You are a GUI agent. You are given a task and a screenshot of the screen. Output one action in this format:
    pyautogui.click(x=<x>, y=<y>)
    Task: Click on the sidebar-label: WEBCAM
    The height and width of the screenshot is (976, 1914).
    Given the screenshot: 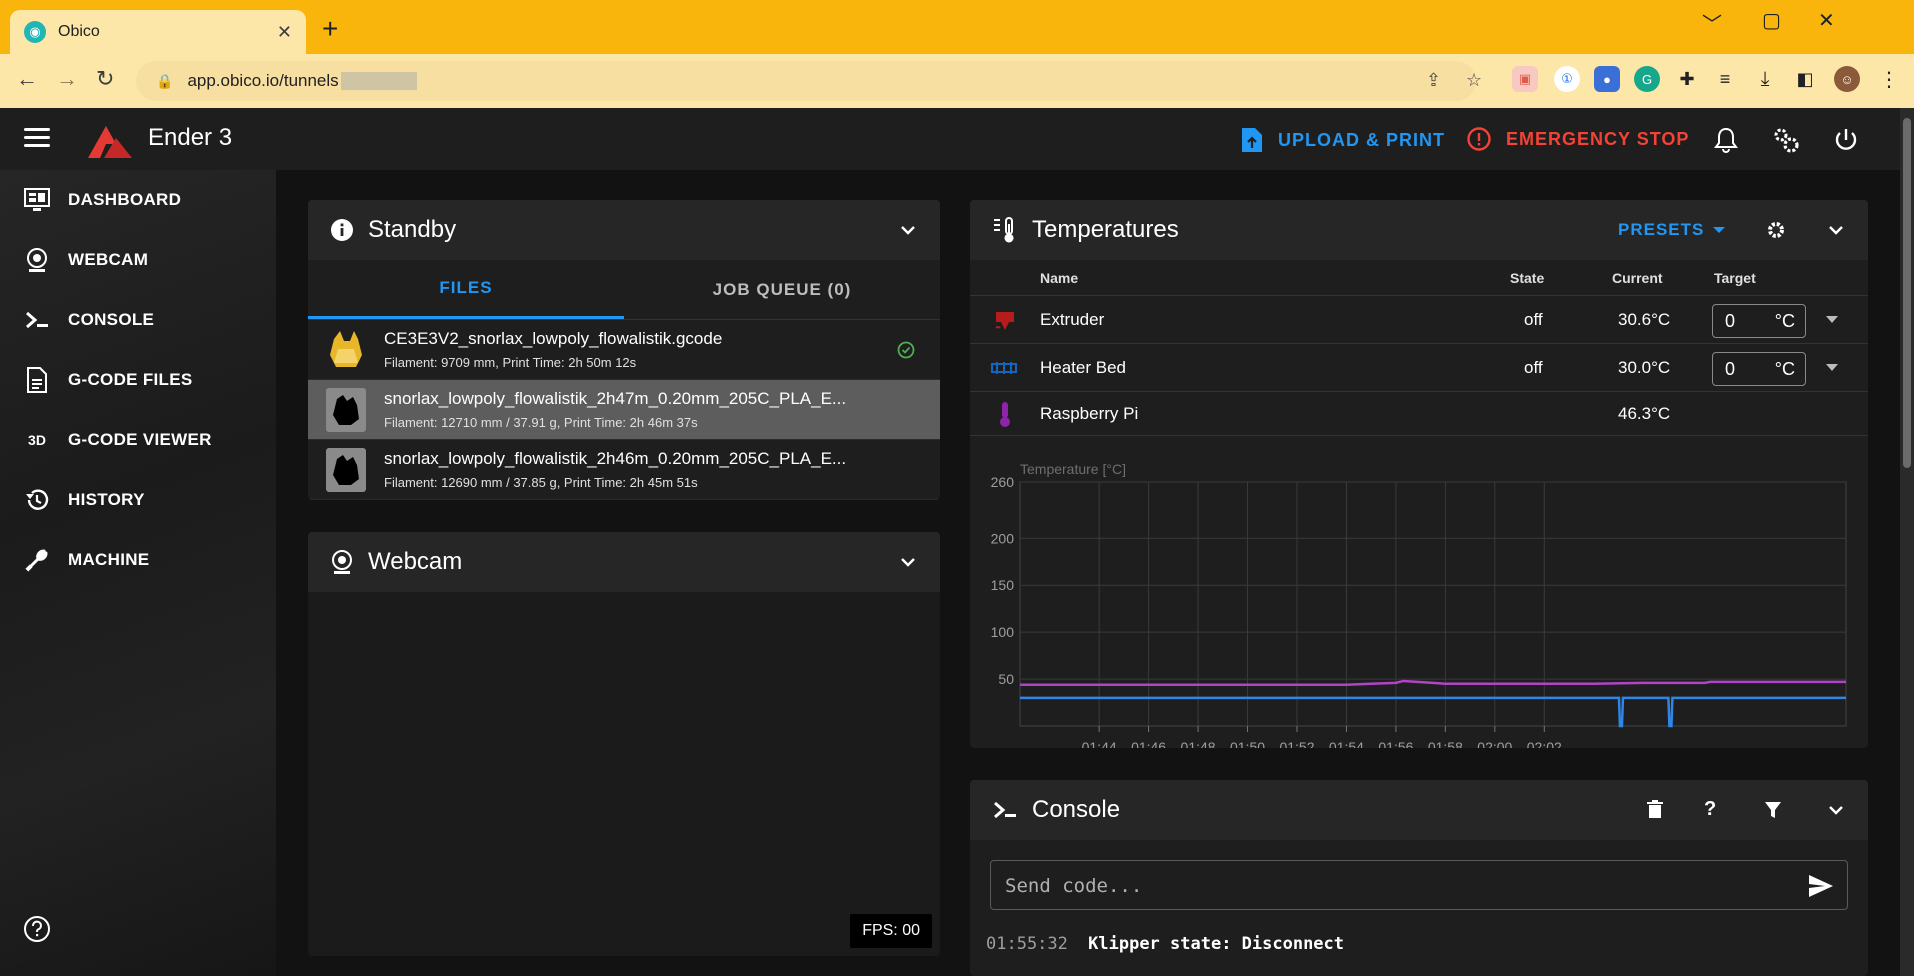 What is the action you would take?
    pyautogui.click(x=108, y=259)
    